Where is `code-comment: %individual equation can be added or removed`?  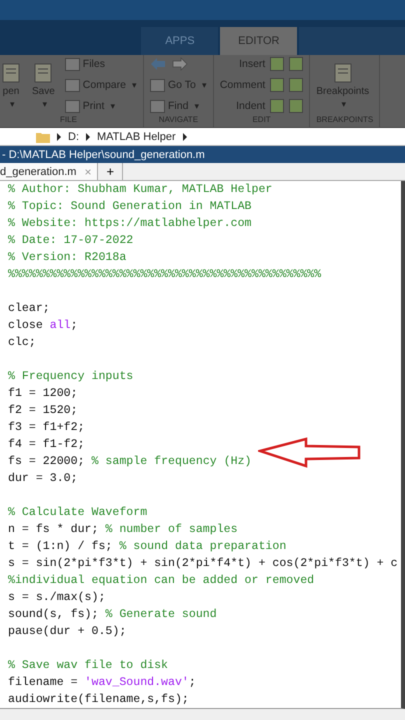
code-comment: %individual equation can be added or removed is located at coordinates (161, 580).